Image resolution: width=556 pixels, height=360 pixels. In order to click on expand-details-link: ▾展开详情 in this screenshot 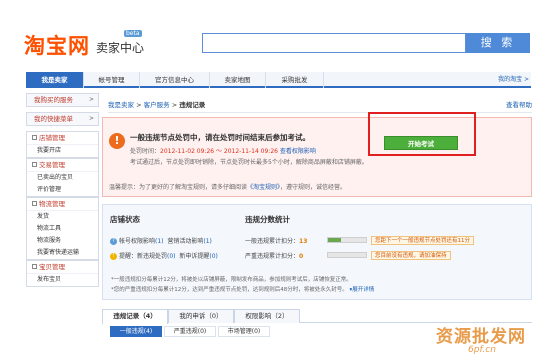, I will do `click(362, 290)`.